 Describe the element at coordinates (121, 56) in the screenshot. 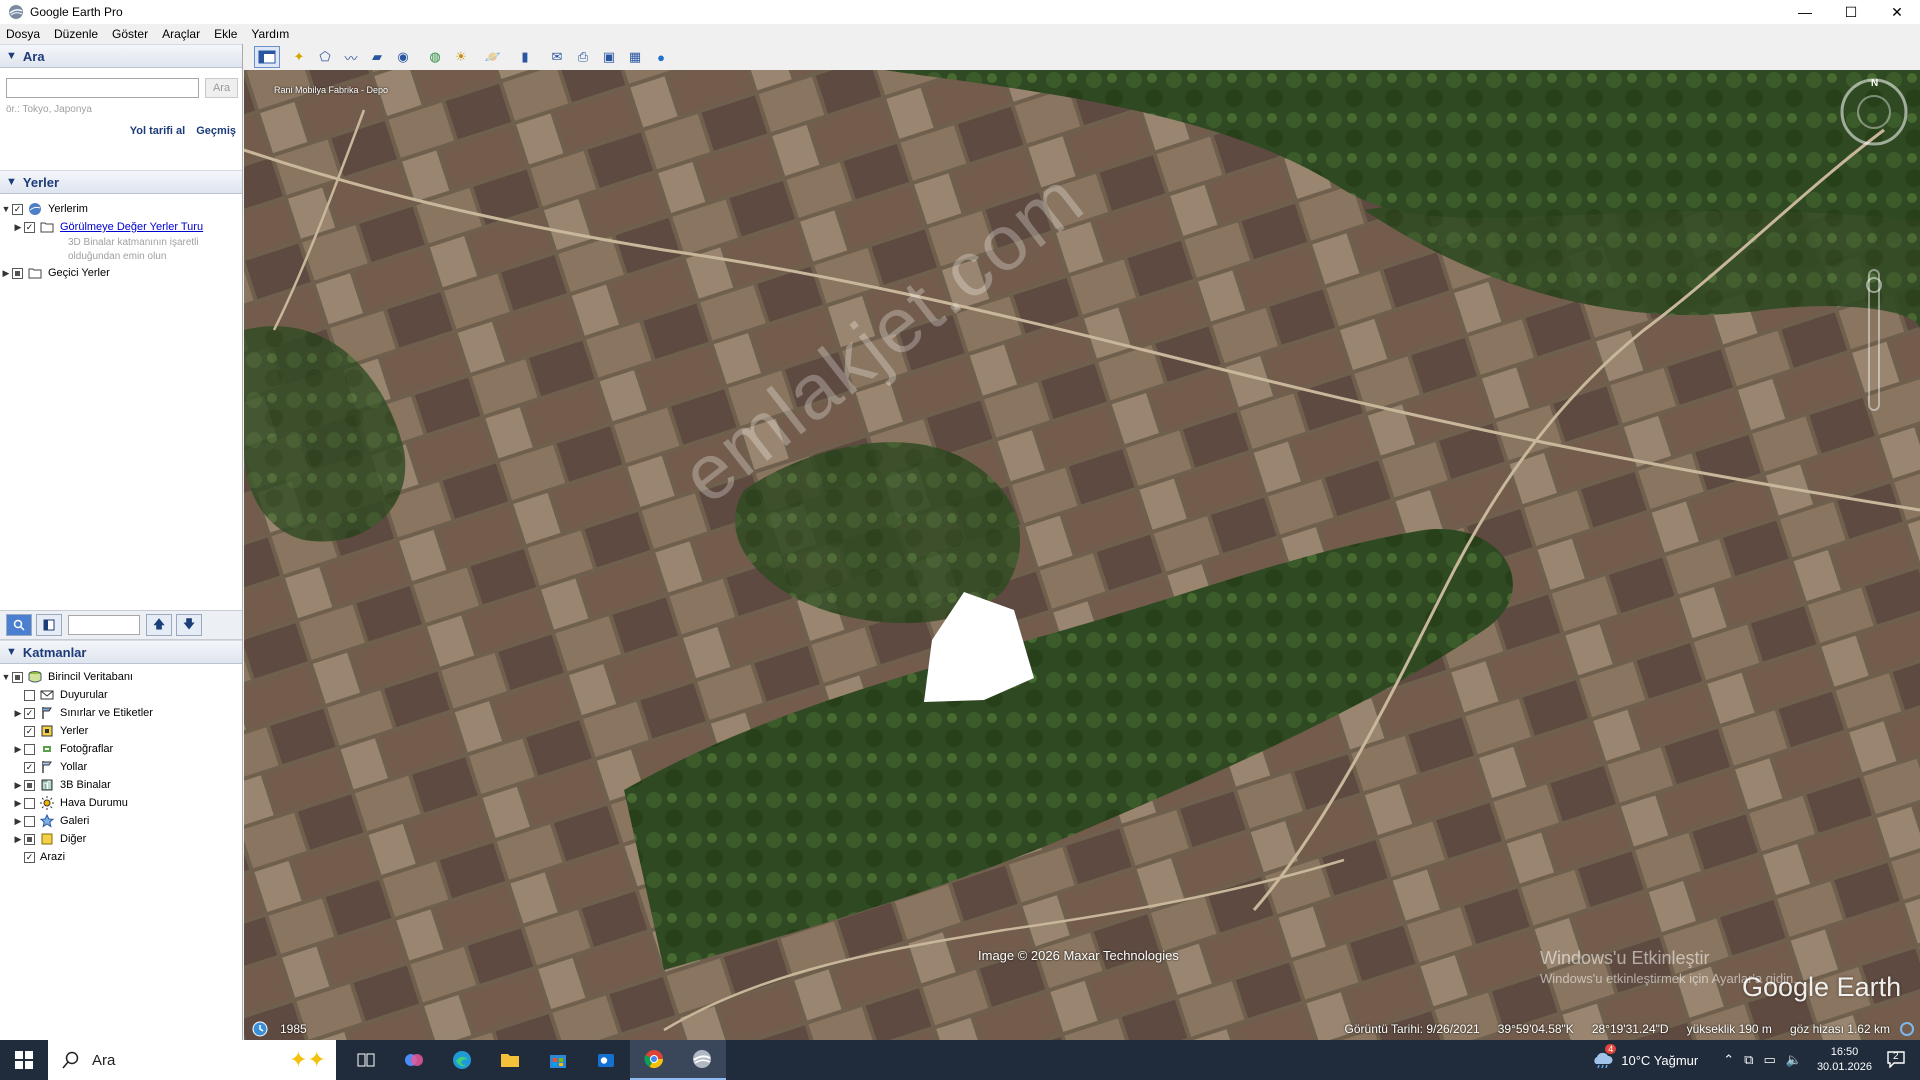

I see `search-section-header: ▼ Ara` at that location.